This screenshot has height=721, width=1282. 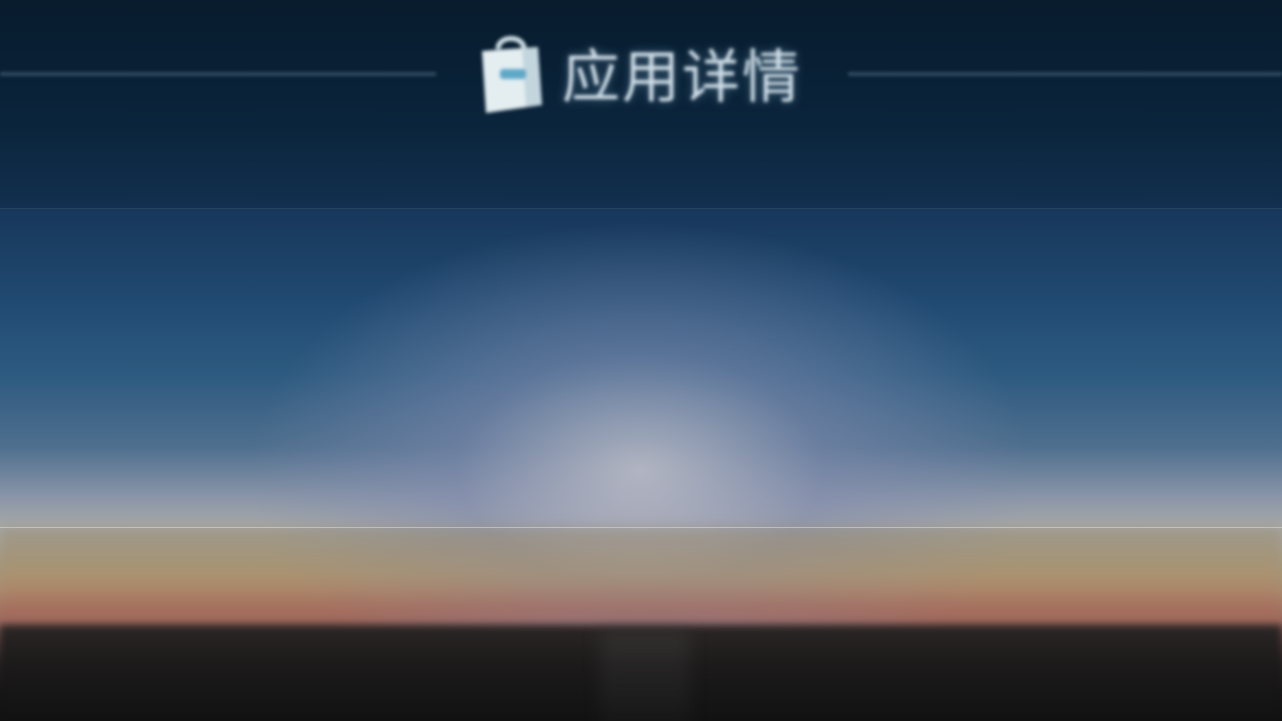 I want to click on shopping-bag-icon, so click(x=512, y=74).